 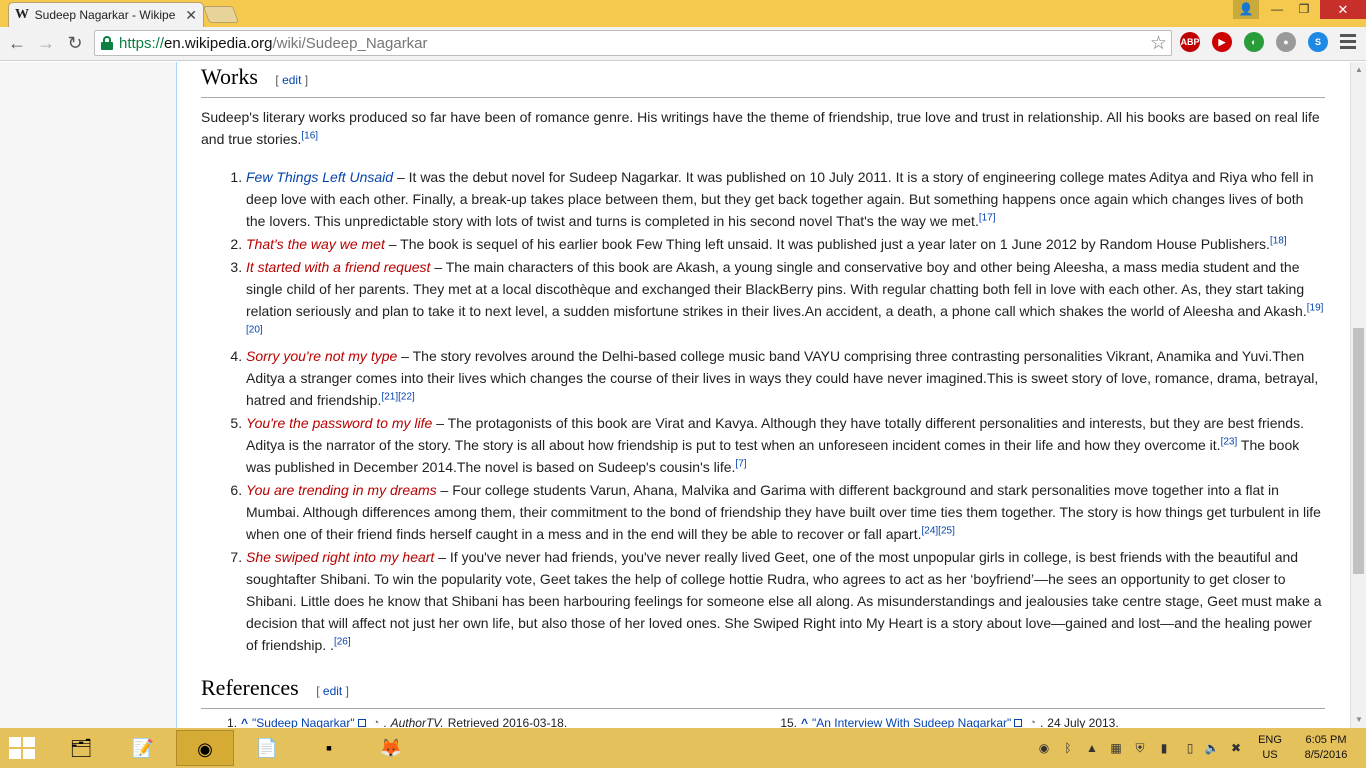 I want to click on browser-tab-bar: W Sudeep Nagarkar - Wikipe ✕ 👤 — ❐ ✕, so click(x=683, y=13).